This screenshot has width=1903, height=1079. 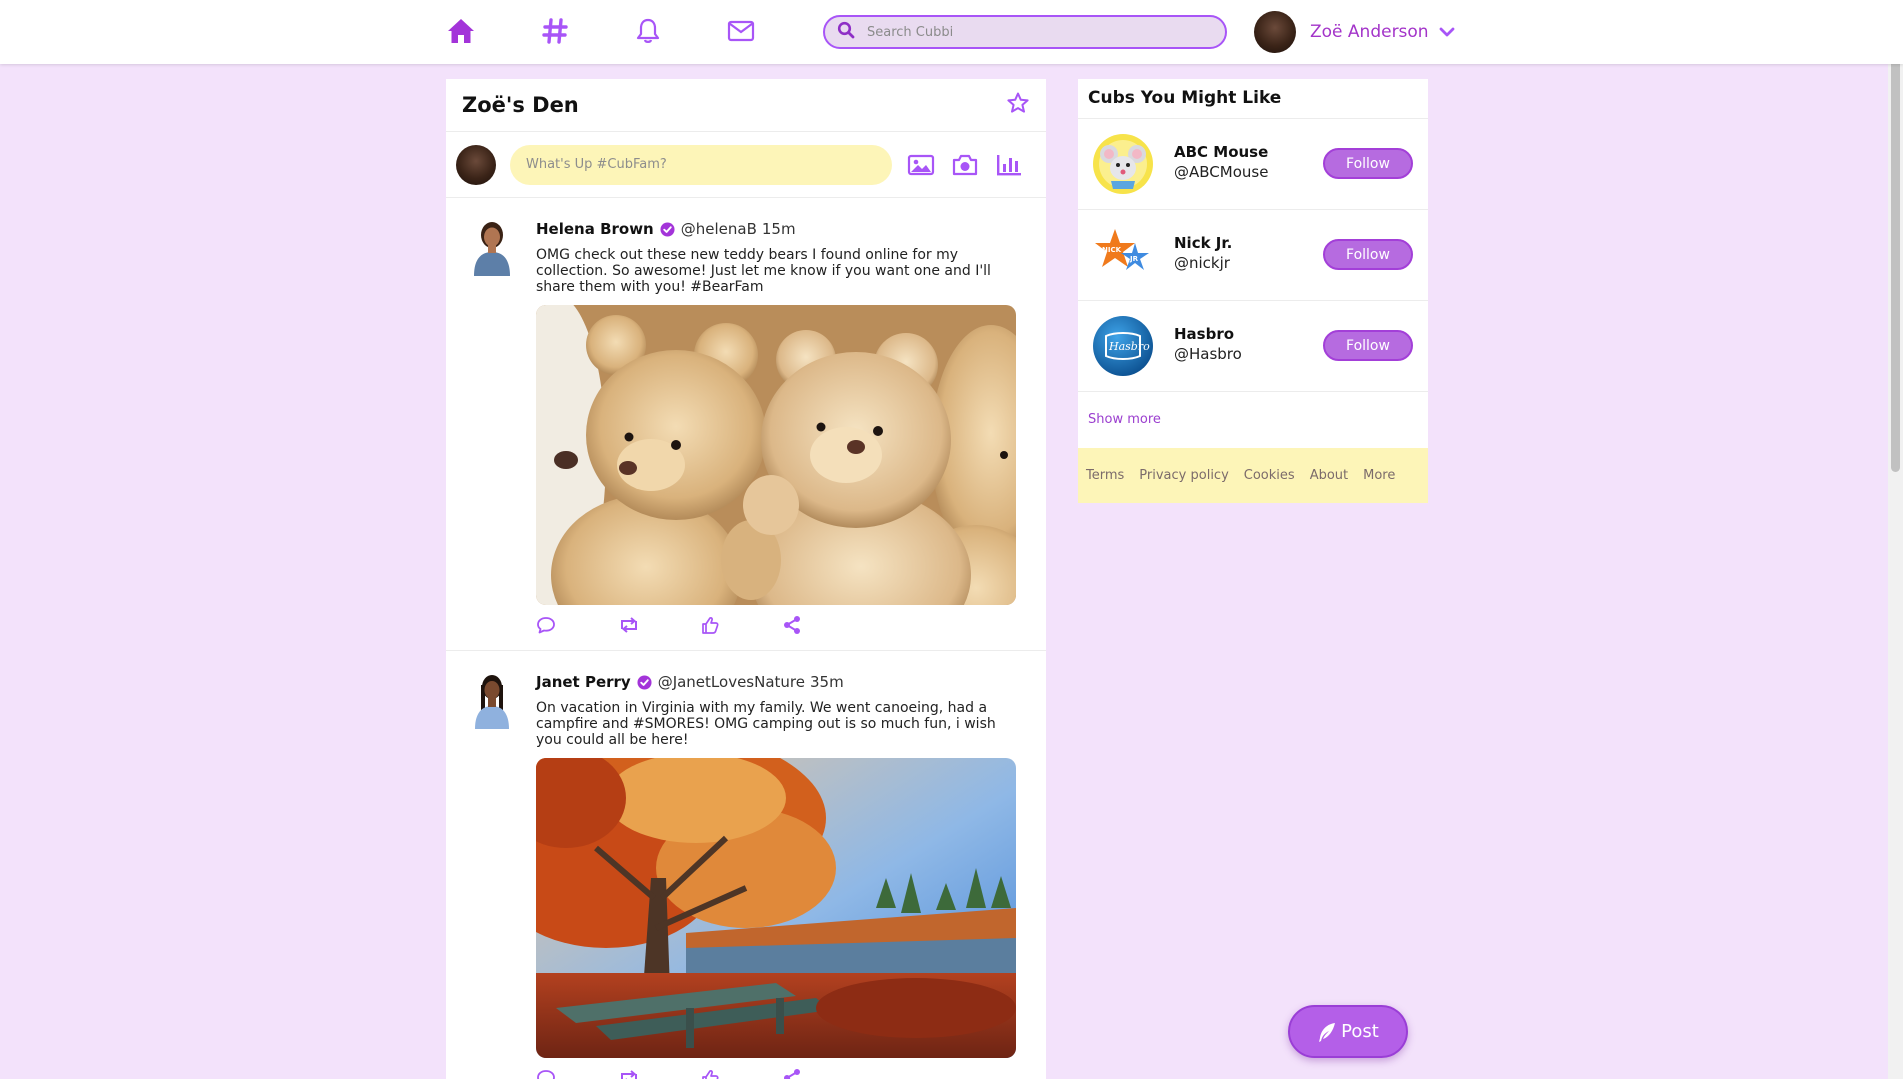 What do you see at coordinates (1221, 152) in the screenshot?
I see `suggestion-name: ABC Mouse` at bounding box center [1221, 152].